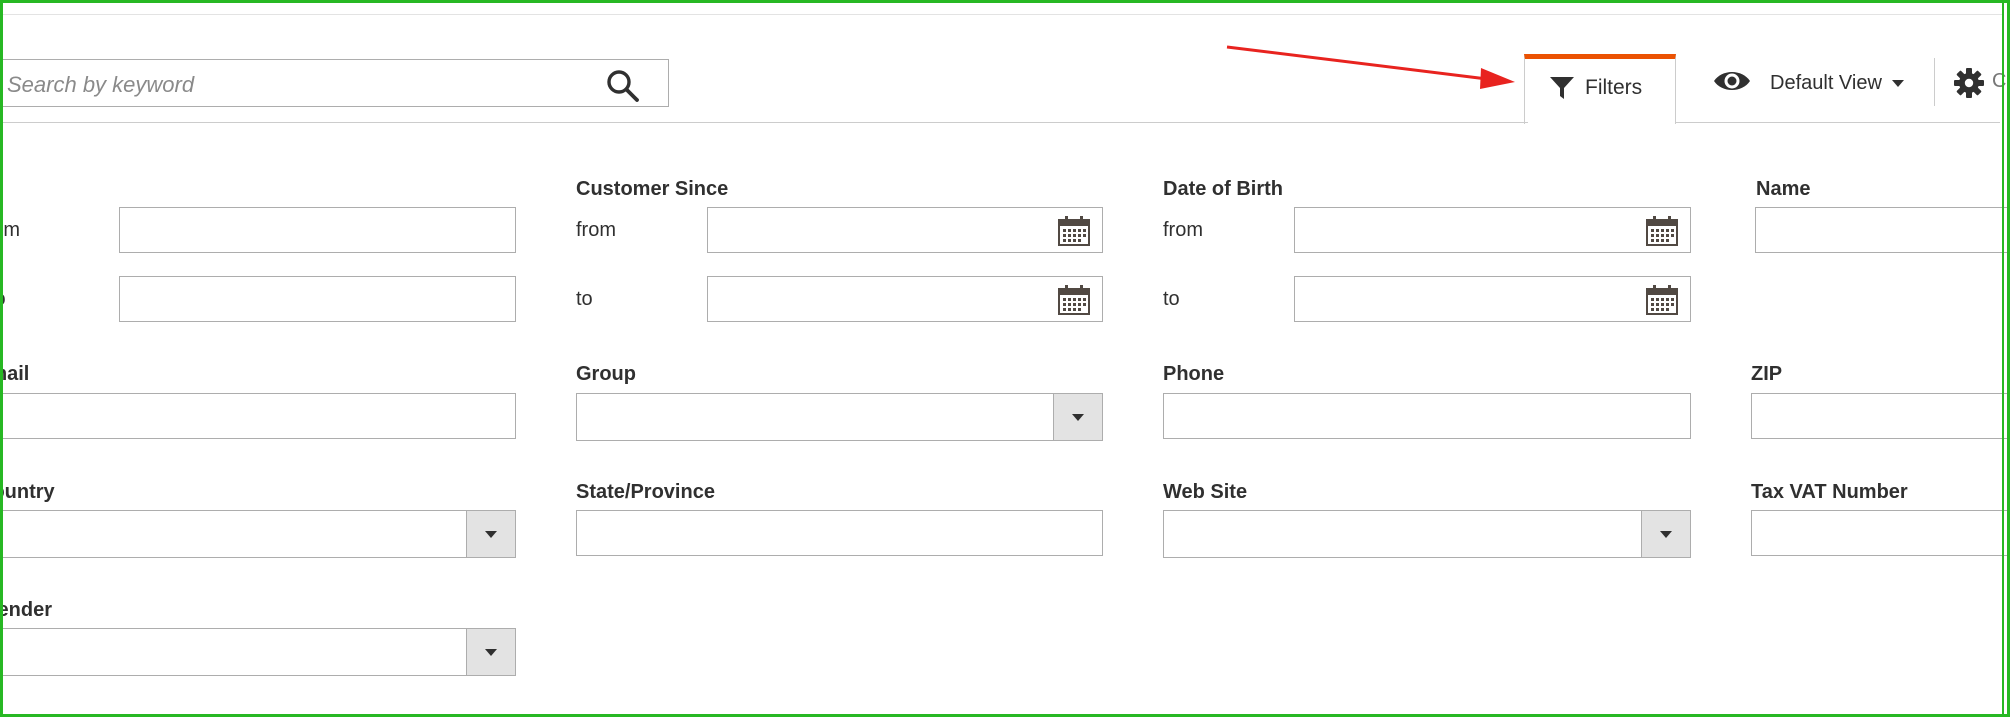  I want to click on tax-vat-number-field, so click(1880, 533).